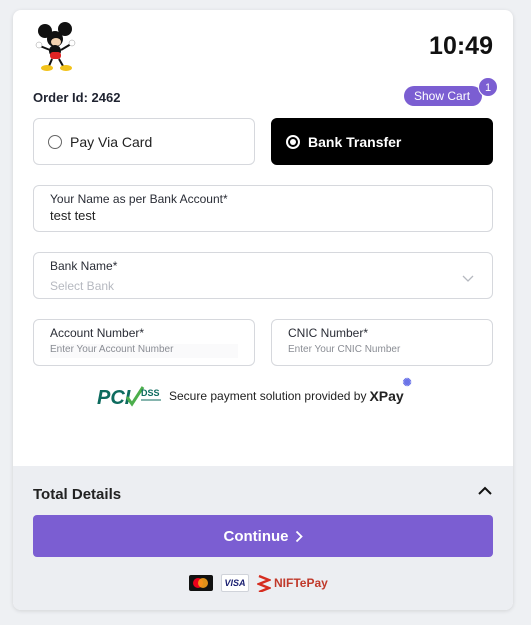 The width and height of the screenshot is (531, 625). Describe the element at coordinates (344, 349) in the screenshot. I see `cnic-number-placeholder: Enter Your CNIC Number` at that location.